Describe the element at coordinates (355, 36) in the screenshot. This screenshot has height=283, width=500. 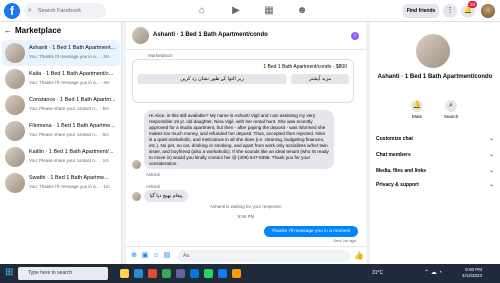
I see `info-icon: i` at that location.